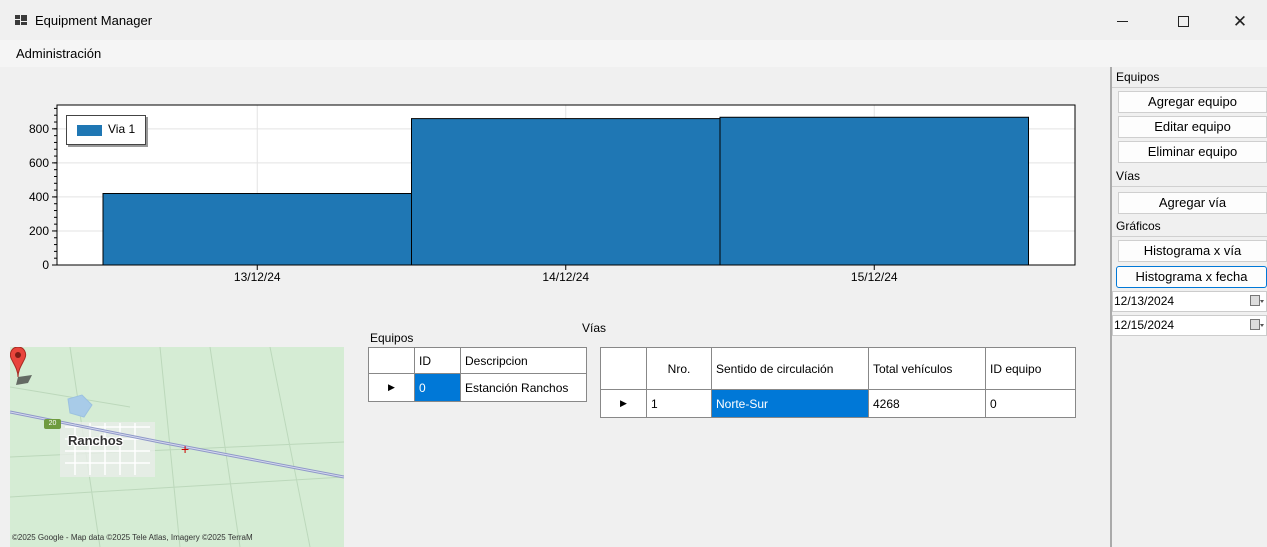  What do you see at coordinates (790, 368) in the screenshot?
I see `column-header: Sentido de circulación` at bounding box center [790, 368].